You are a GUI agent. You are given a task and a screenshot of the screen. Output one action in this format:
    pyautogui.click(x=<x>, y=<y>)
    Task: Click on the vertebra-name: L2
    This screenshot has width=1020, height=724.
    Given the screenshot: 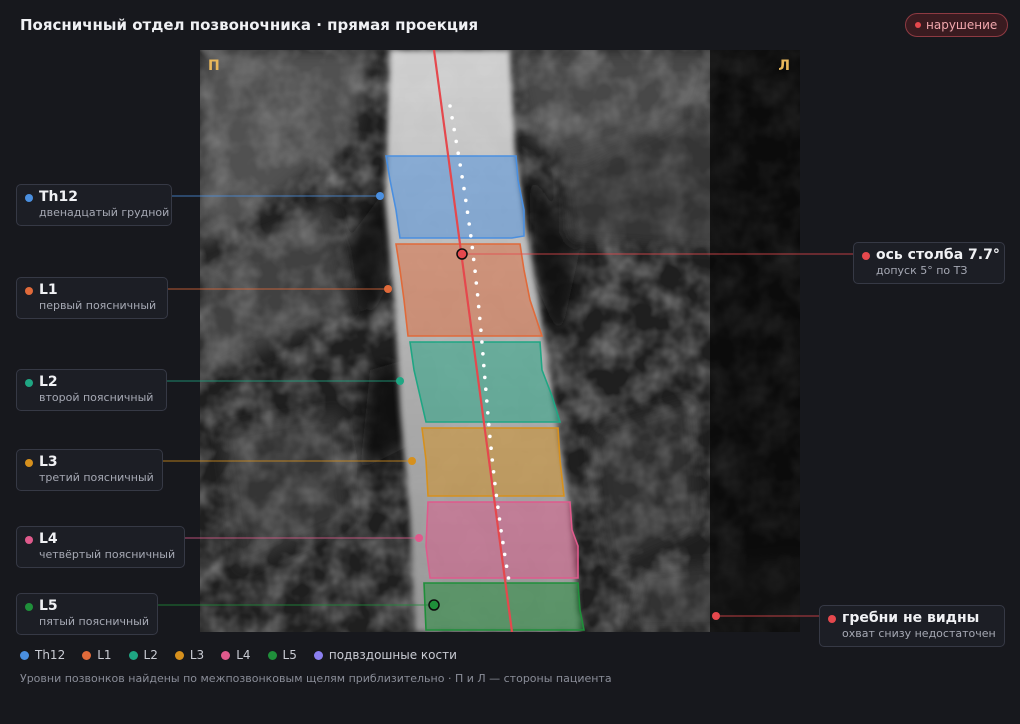 What is the action you would take?
    pyautogui.click(x=48, y=382)
    